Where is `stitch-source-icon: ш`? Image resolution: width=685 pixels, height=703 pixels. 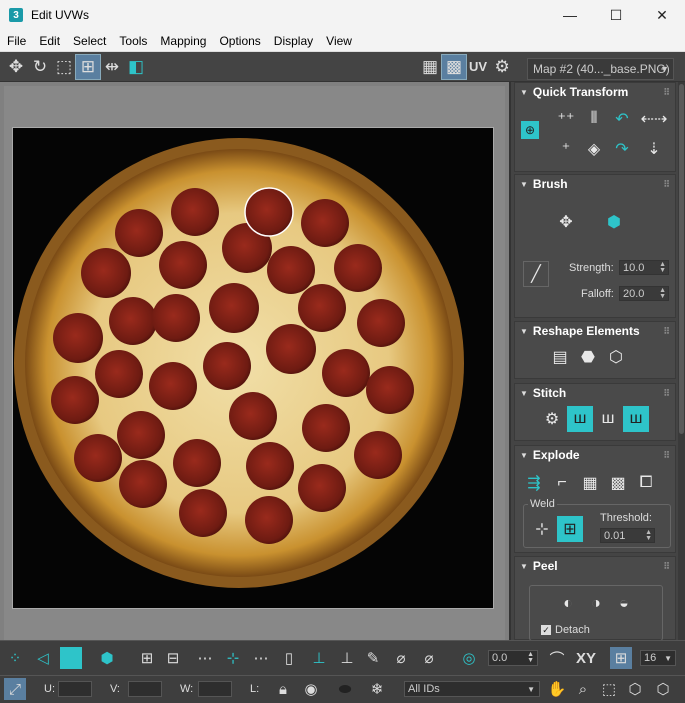 stitch-source-icon: ш is located at coordinates (636, 419).